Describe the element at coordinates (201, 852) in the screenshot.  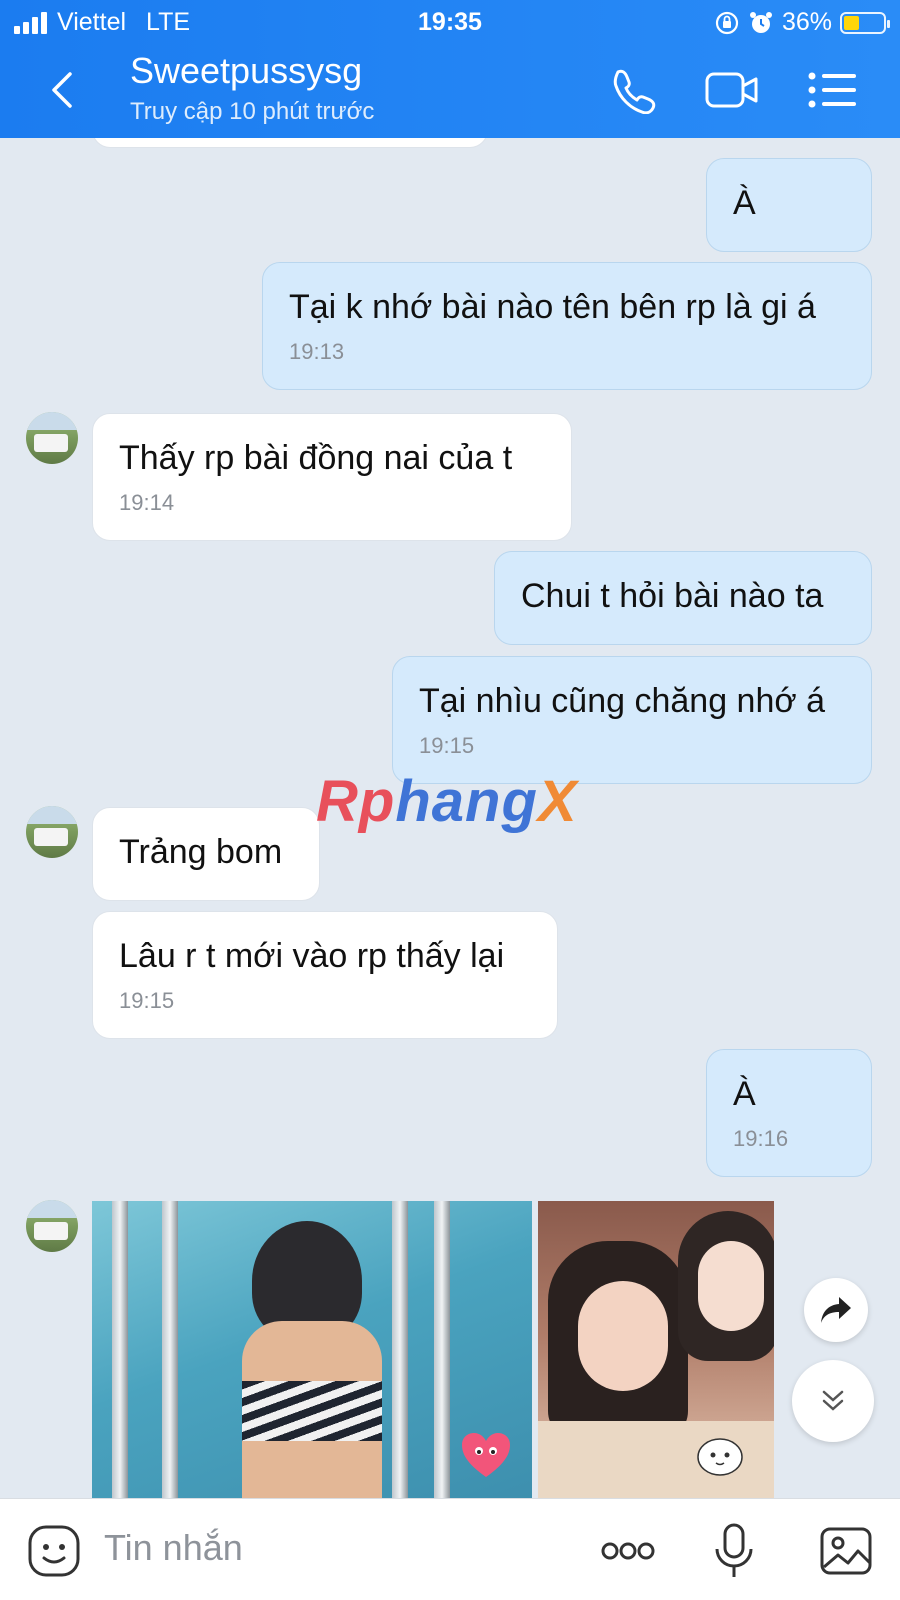
I see `message-text: Trảng bom` at that location.